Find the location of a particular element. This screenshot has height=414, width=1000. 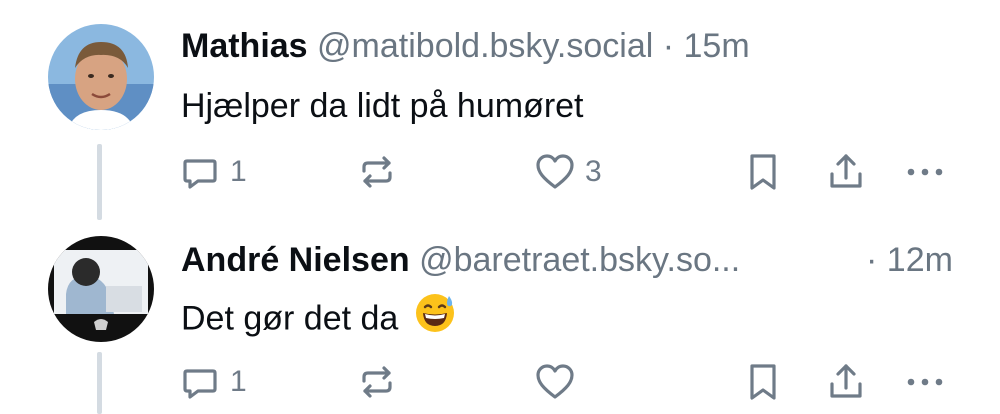

like-button: 3 is located at coordinates (568, 172).